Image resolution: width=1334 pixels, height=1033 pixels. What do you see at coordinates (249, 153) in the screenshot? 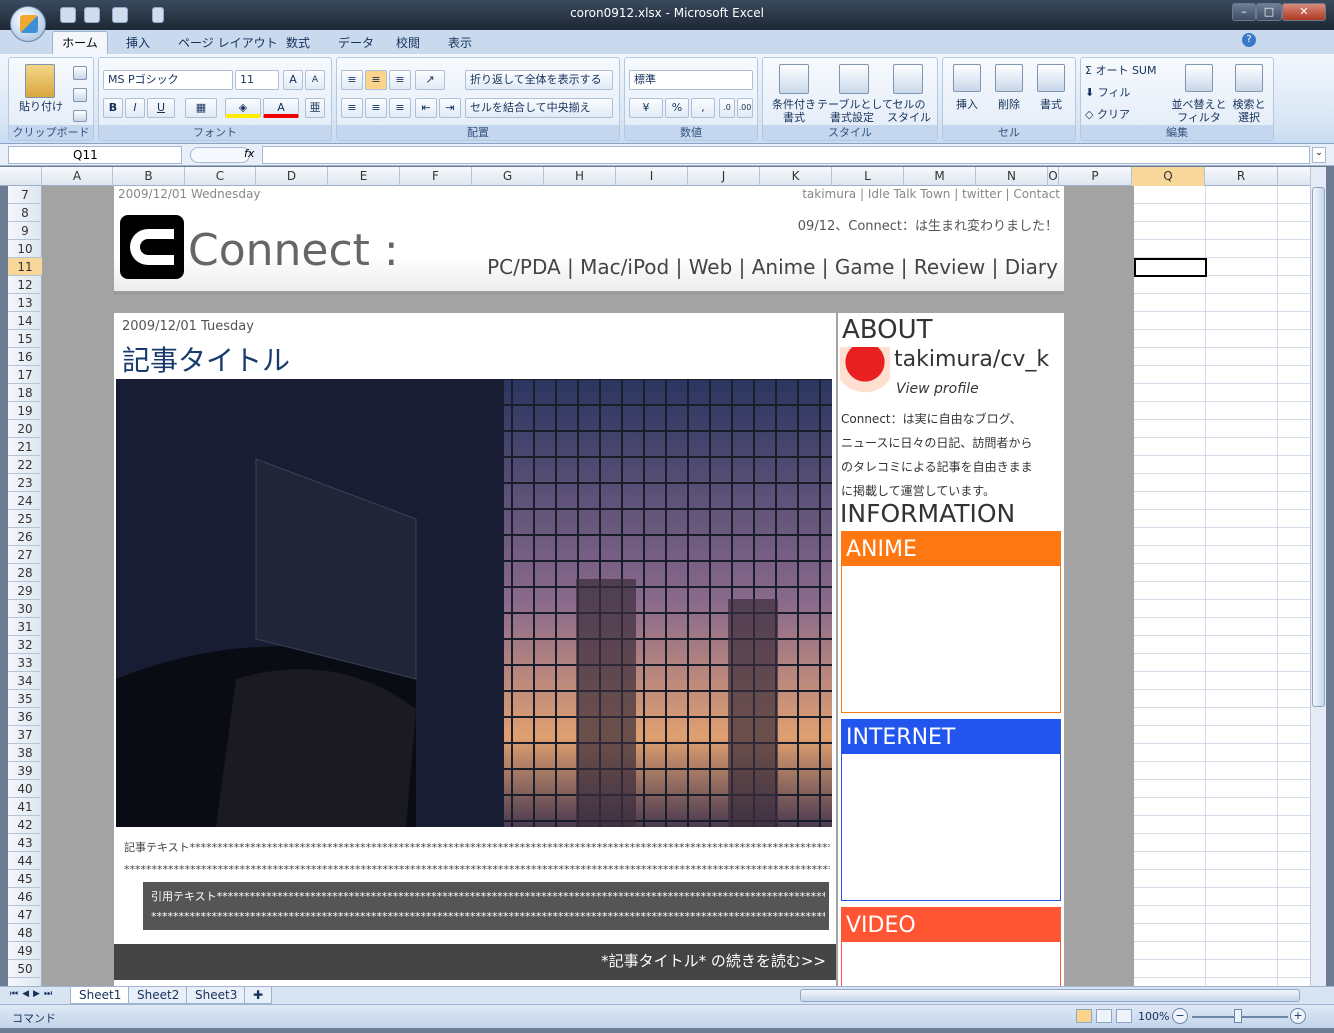
I see `insert-function-icon: fx` at bounding box center [249, 153].